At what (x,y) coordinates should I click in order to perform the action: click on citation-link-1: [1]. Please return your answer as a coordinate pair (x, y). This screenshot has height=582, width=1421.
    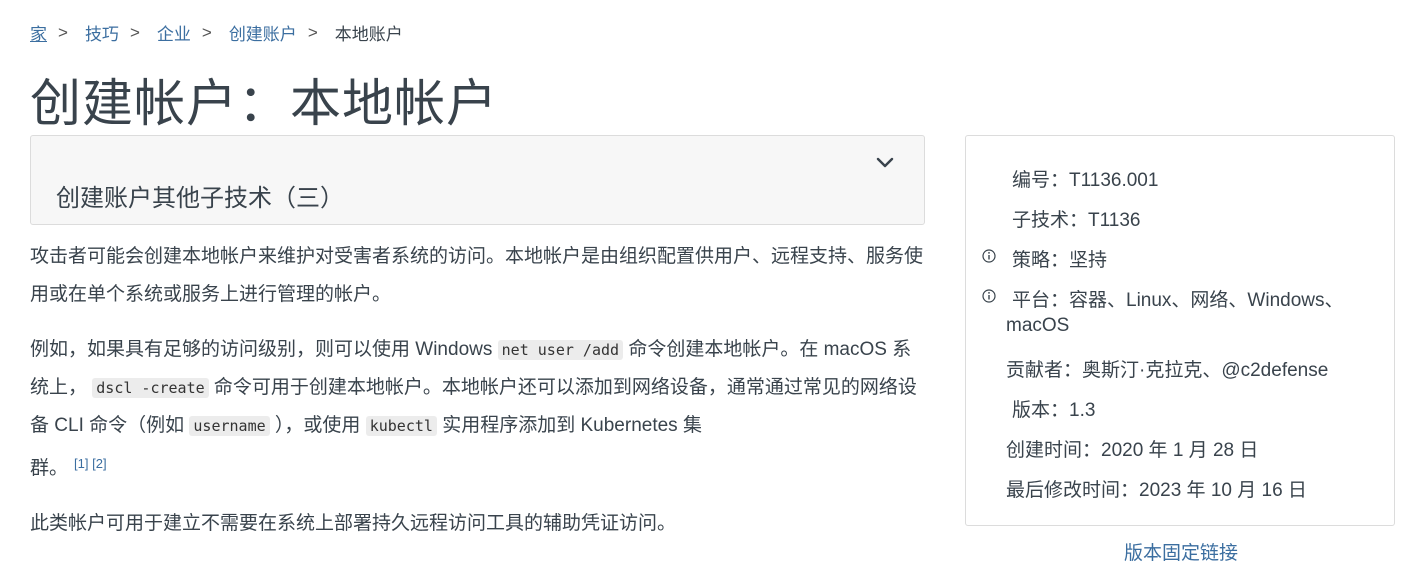
    Looking at the image, I should click on (81, 463).